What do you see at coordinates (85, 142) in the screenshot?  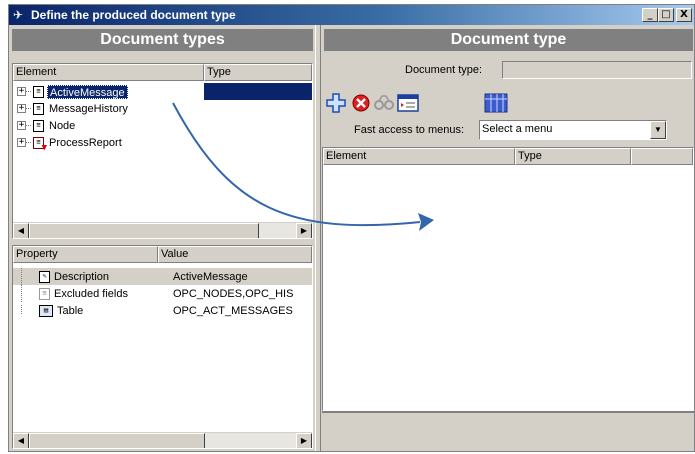 I see `tree-item-label: ProcessReport` at bounding box center [85, 142].